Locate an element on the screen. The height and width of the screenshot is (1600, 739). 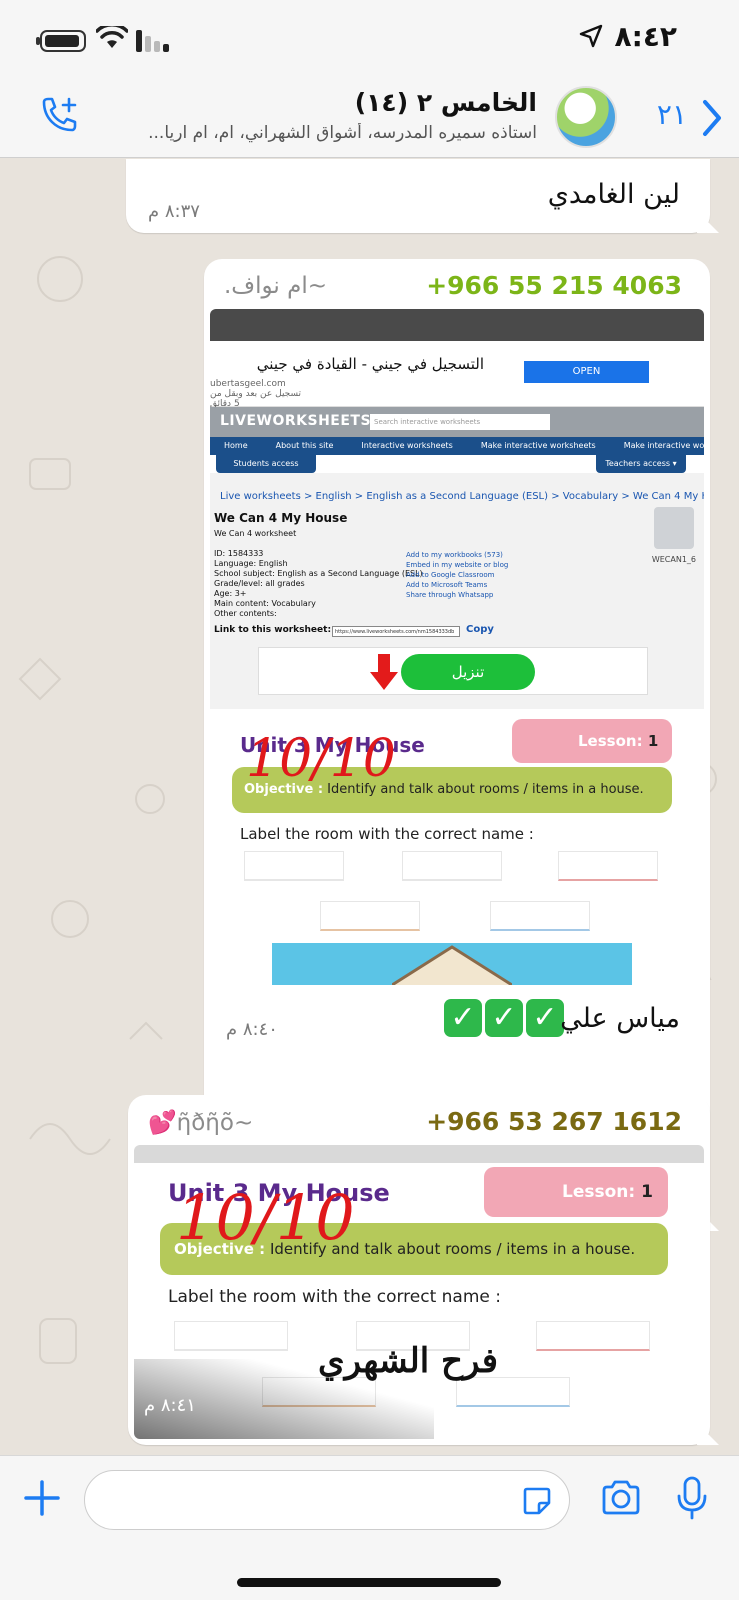
battery-icon is located at coordinates (63, 41).